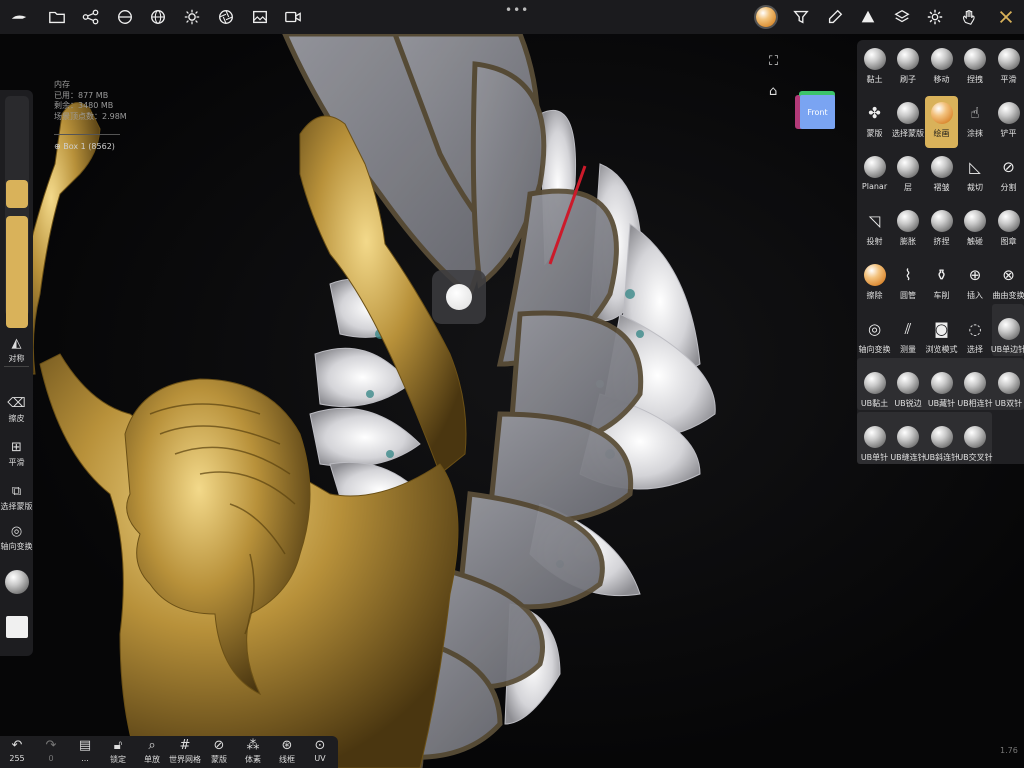 Image resolution: width=1024 pixels, height=768 pixels. What do you see at coordinates (219, 745) in the screenshot?
I see `eye-slash-icon: ⊘` at bounding box center [219, 745].